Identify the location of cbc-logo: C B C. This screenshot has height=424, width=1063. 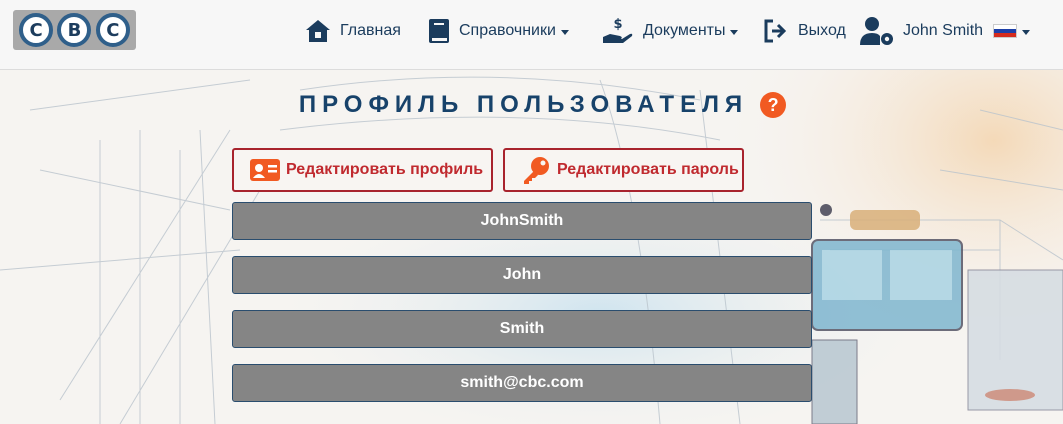
(74, 30).